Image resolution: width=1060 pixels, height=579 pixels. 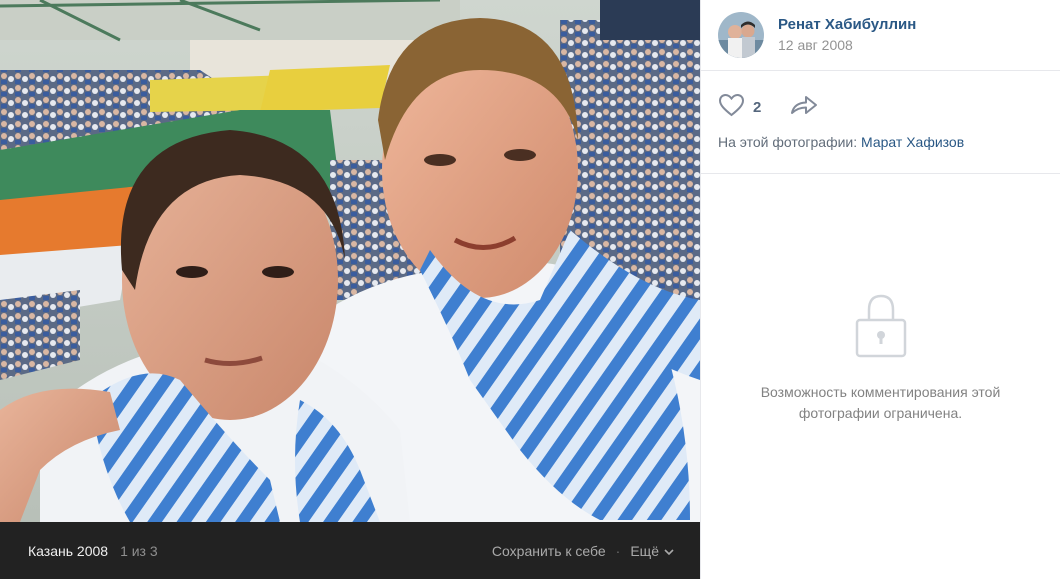 I want to click on like-button: 2, so click(x=739, y=107).